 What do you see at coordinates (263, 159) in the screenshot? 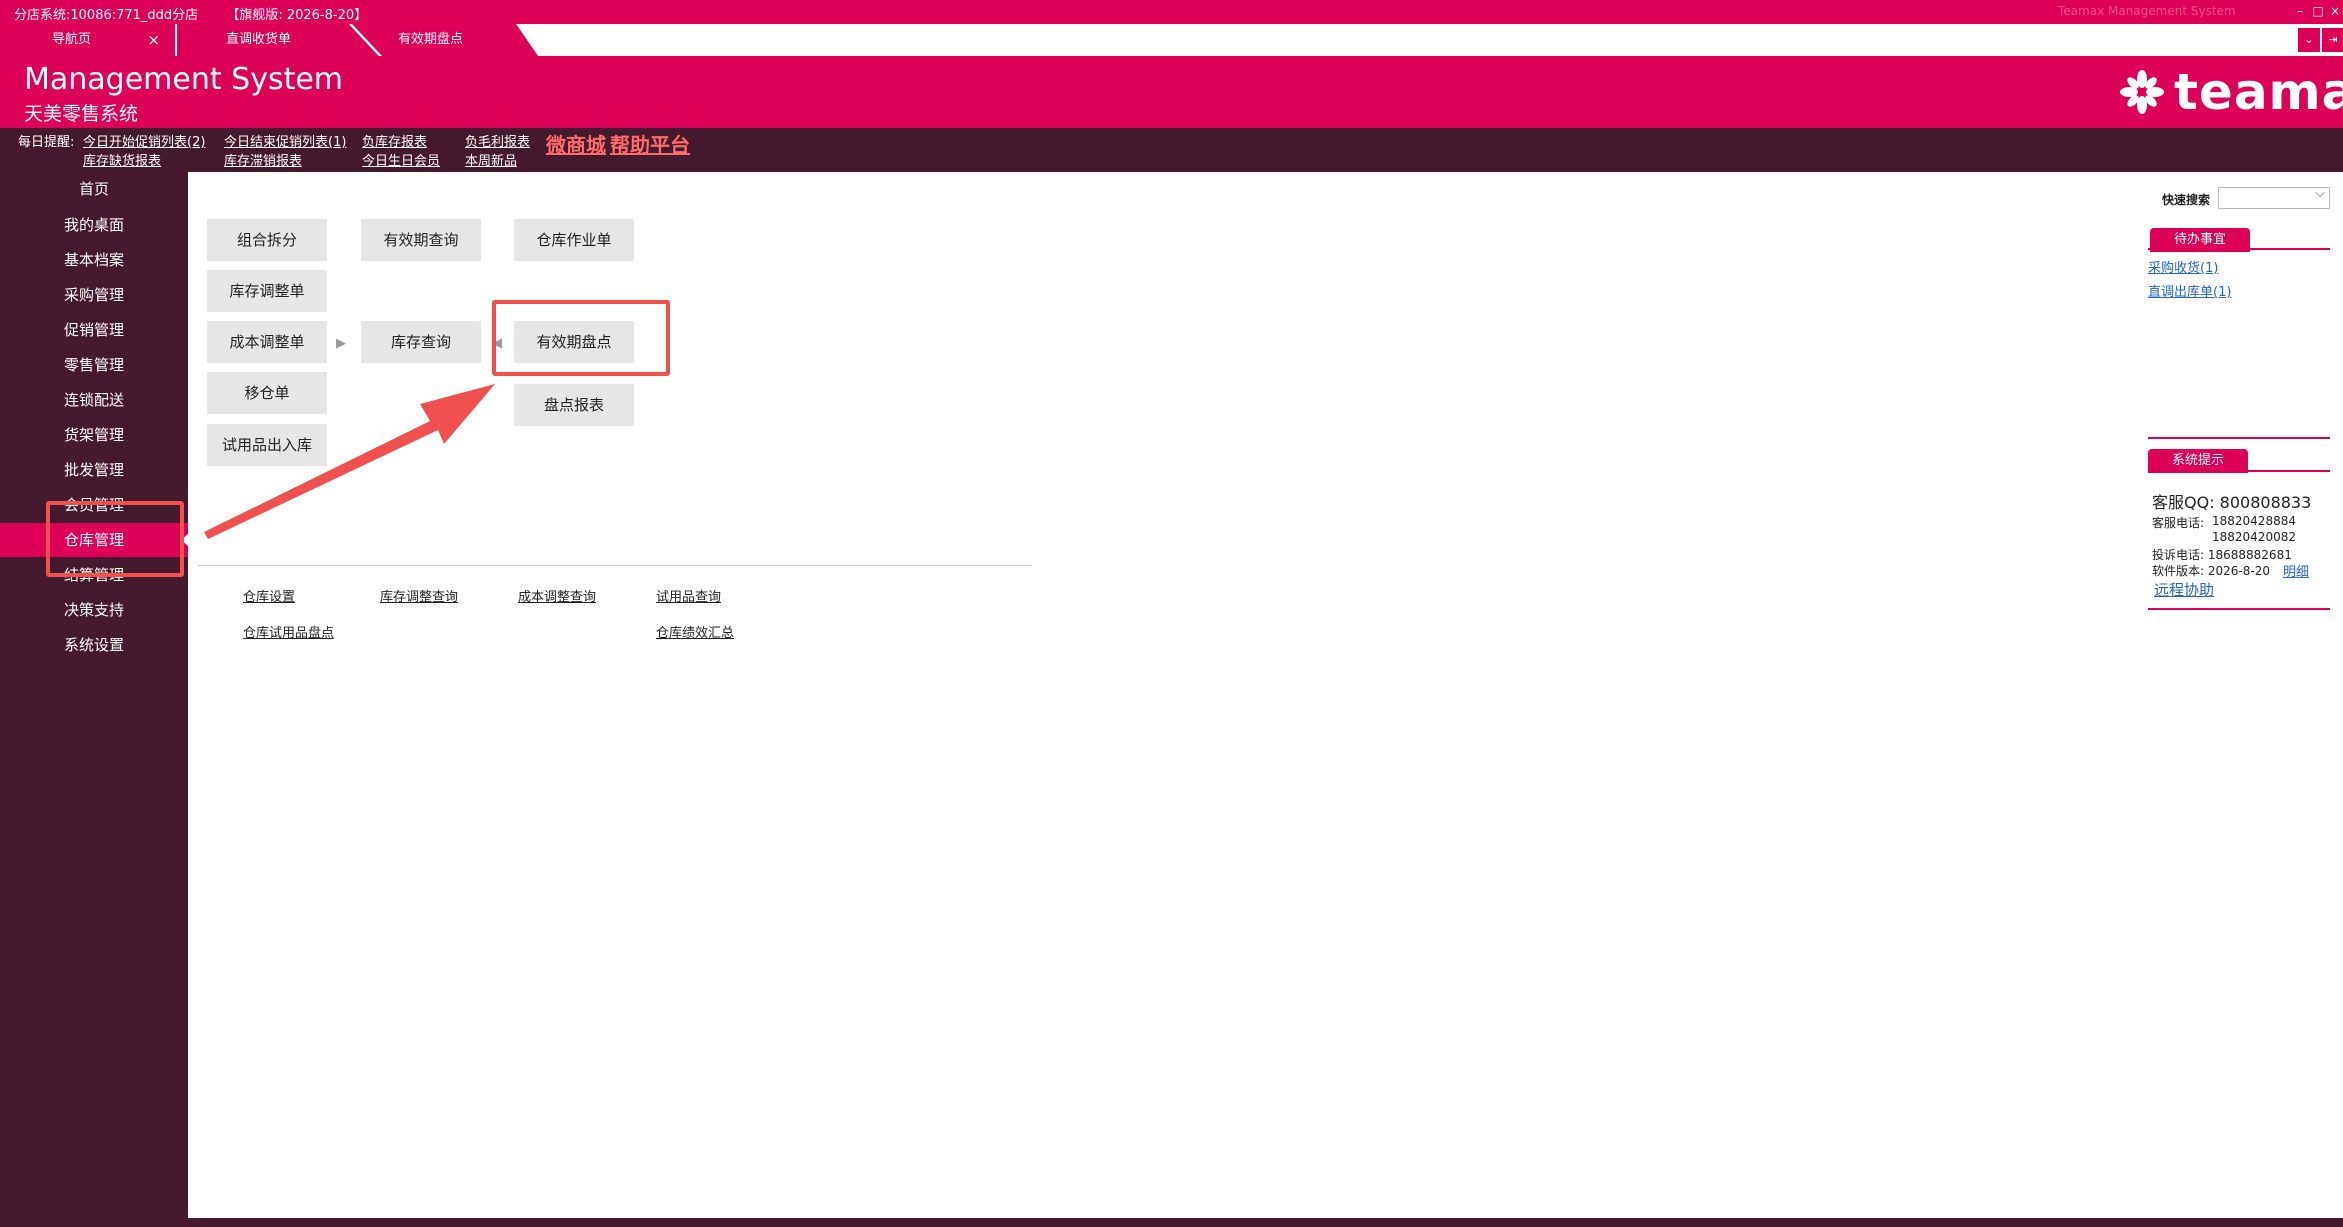
I see `link-slow-stock-report: 库存滞销报表` at bounding box center [263, 159].